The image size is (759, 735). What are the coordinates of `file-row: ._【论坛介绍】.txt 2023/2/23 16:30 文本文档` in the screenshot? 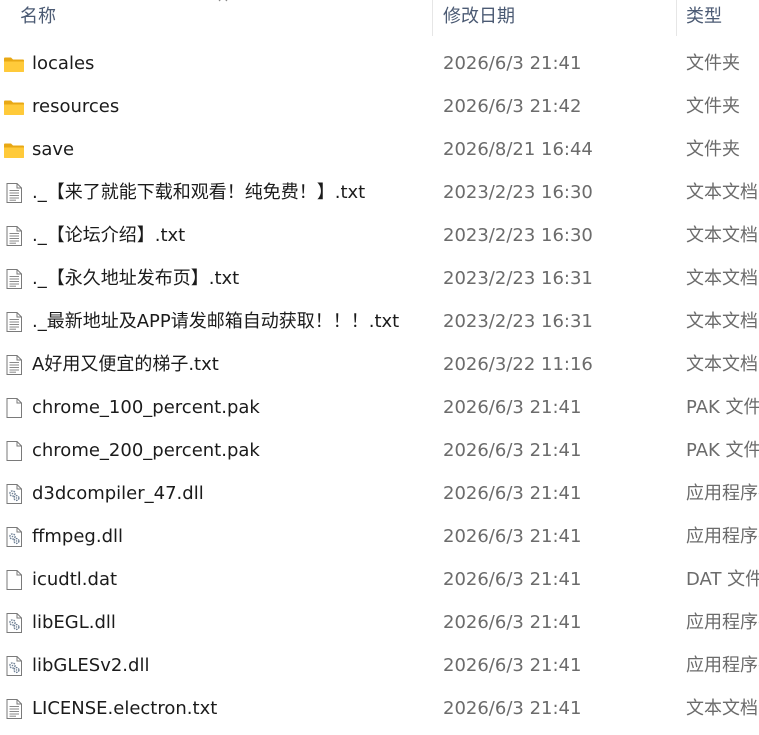 It's located at (379, 236).